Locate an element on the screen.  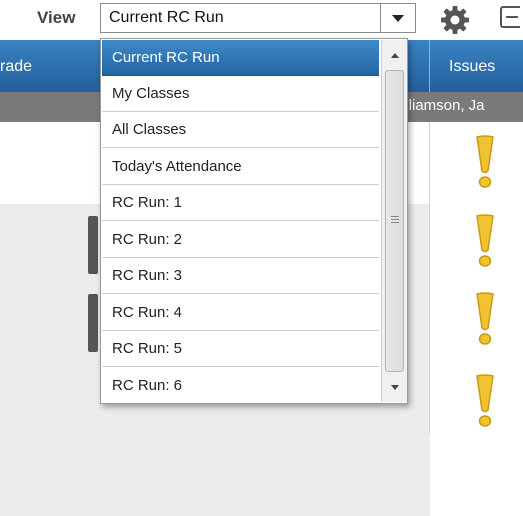
dropdown-scrollbar is located at coordinates (394, 221).